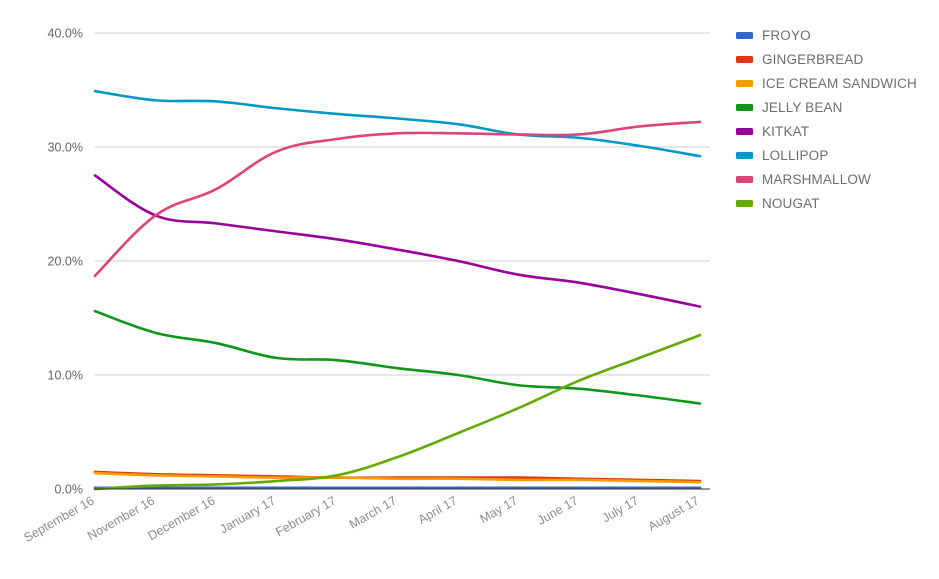  Describe the element at coordinates (373, 512) in the screenshot. I see `x-axis-tick-label: March 17` at that location.